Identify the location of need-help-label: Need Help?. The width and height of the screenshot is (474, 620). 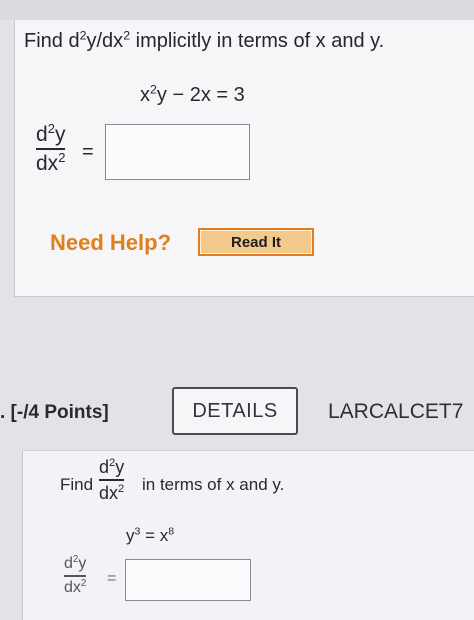
(111, 242).